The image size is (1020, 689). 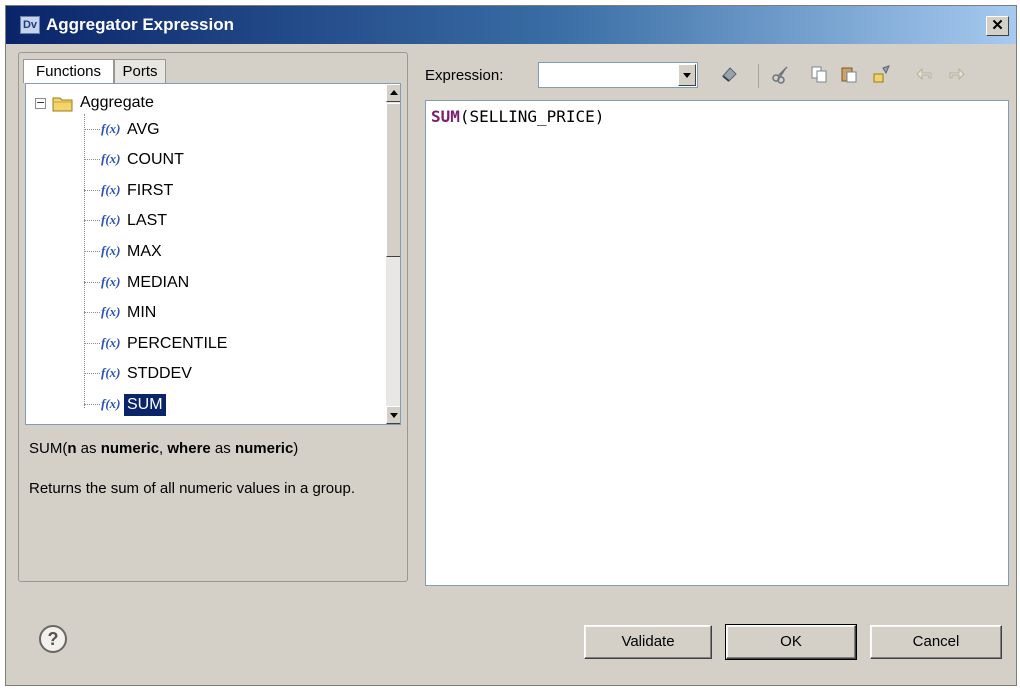 What do you see at coordinates (144, 251) in the screenshot?
I see `tree-item-label: MAX` at bounding box center [144, 251].